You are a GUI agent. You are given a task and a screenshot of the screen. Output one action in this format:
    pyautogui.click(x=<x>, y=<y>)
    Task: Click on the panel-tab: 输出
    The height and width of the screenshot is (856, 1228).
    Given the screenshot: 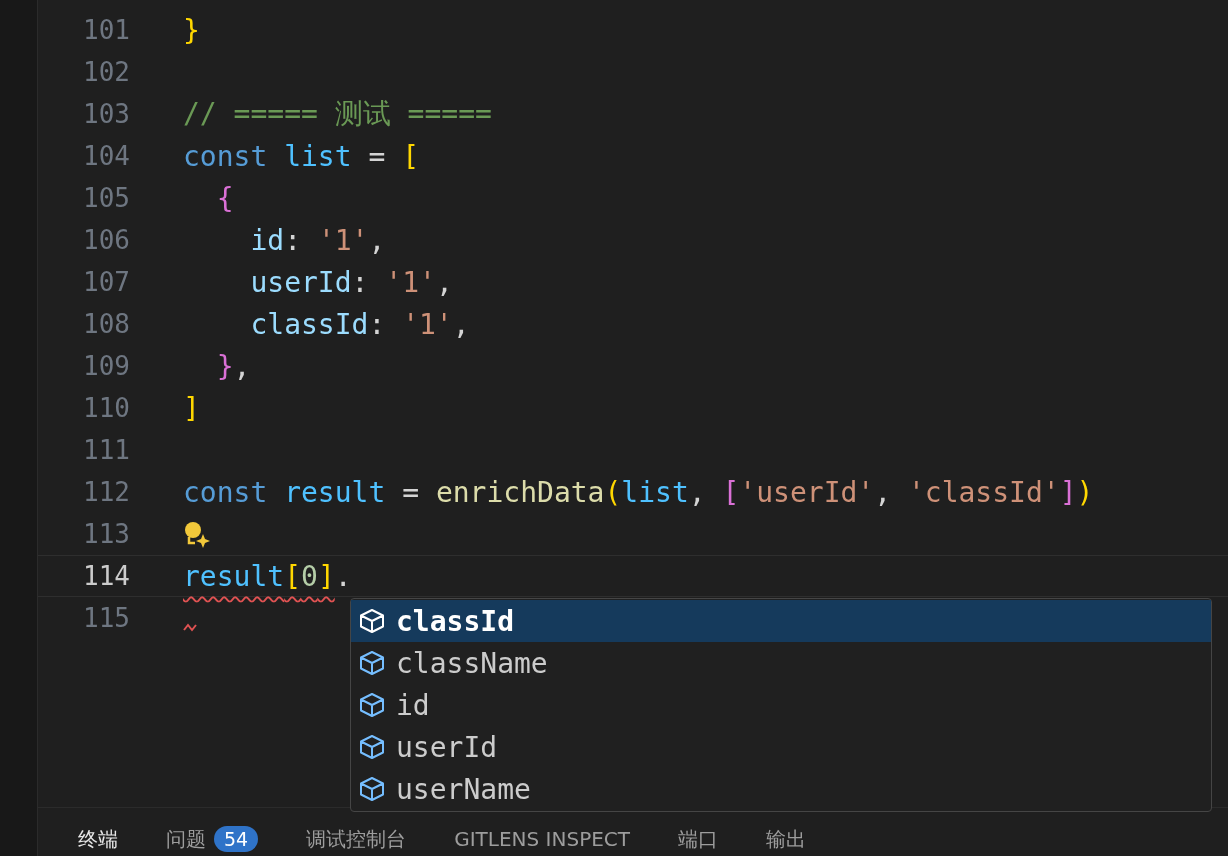 What is the action you would take?
    pyautogui.click(x=786, y=839)
    